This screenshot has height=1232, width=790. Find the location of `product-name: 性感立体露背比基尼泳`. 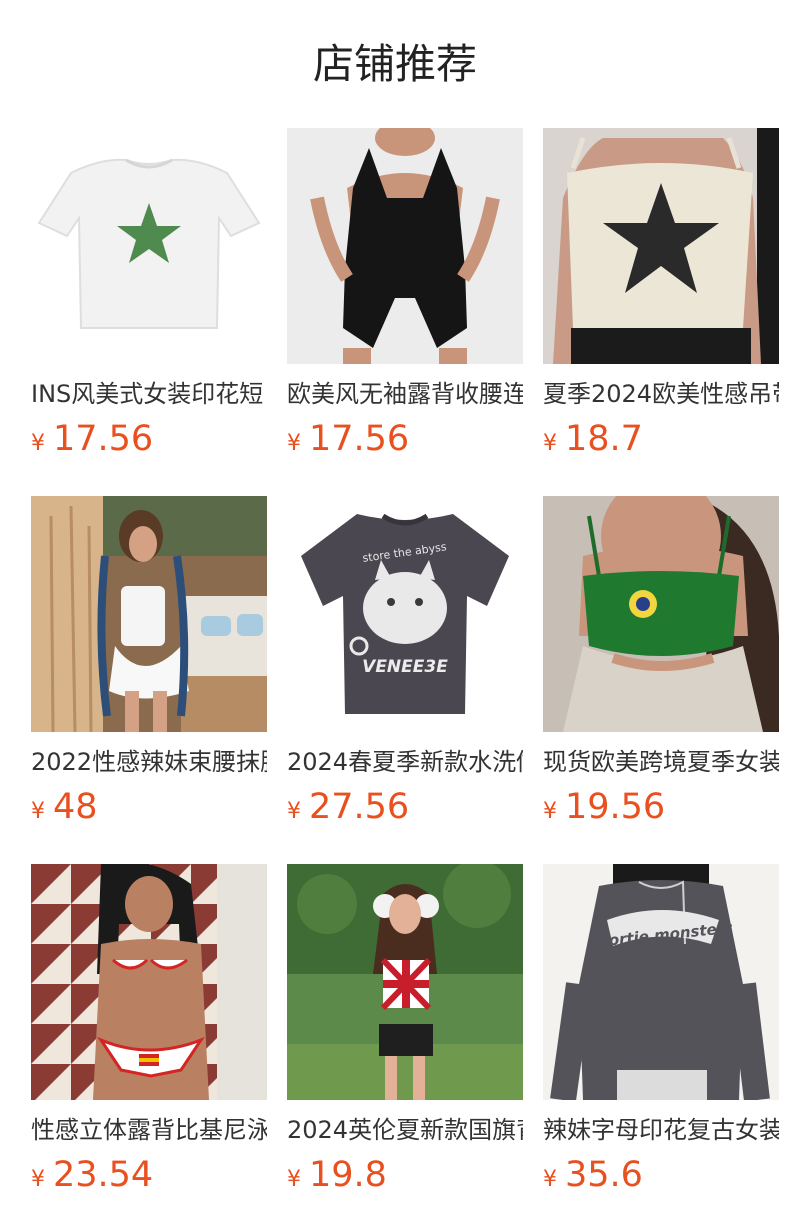

product-name: 性感立体露背比基尼泳 is located at coordinates (149, 1130).